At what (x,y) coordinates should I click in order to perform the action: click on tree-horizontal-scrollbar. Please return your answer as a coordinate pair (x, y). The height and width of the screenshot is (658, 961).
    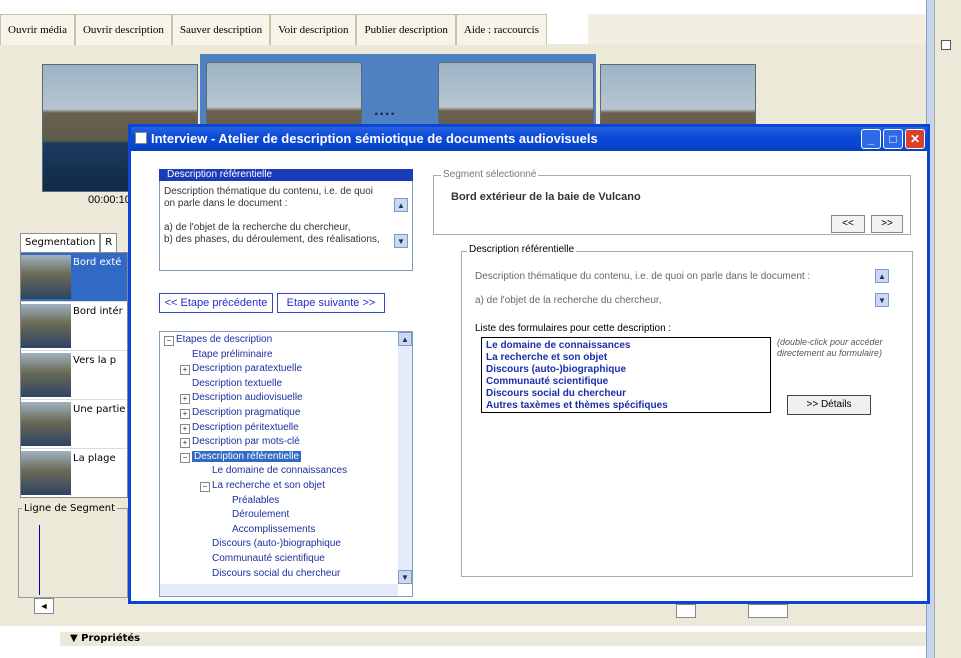
    Looking at the image, I should click on (279, 590).